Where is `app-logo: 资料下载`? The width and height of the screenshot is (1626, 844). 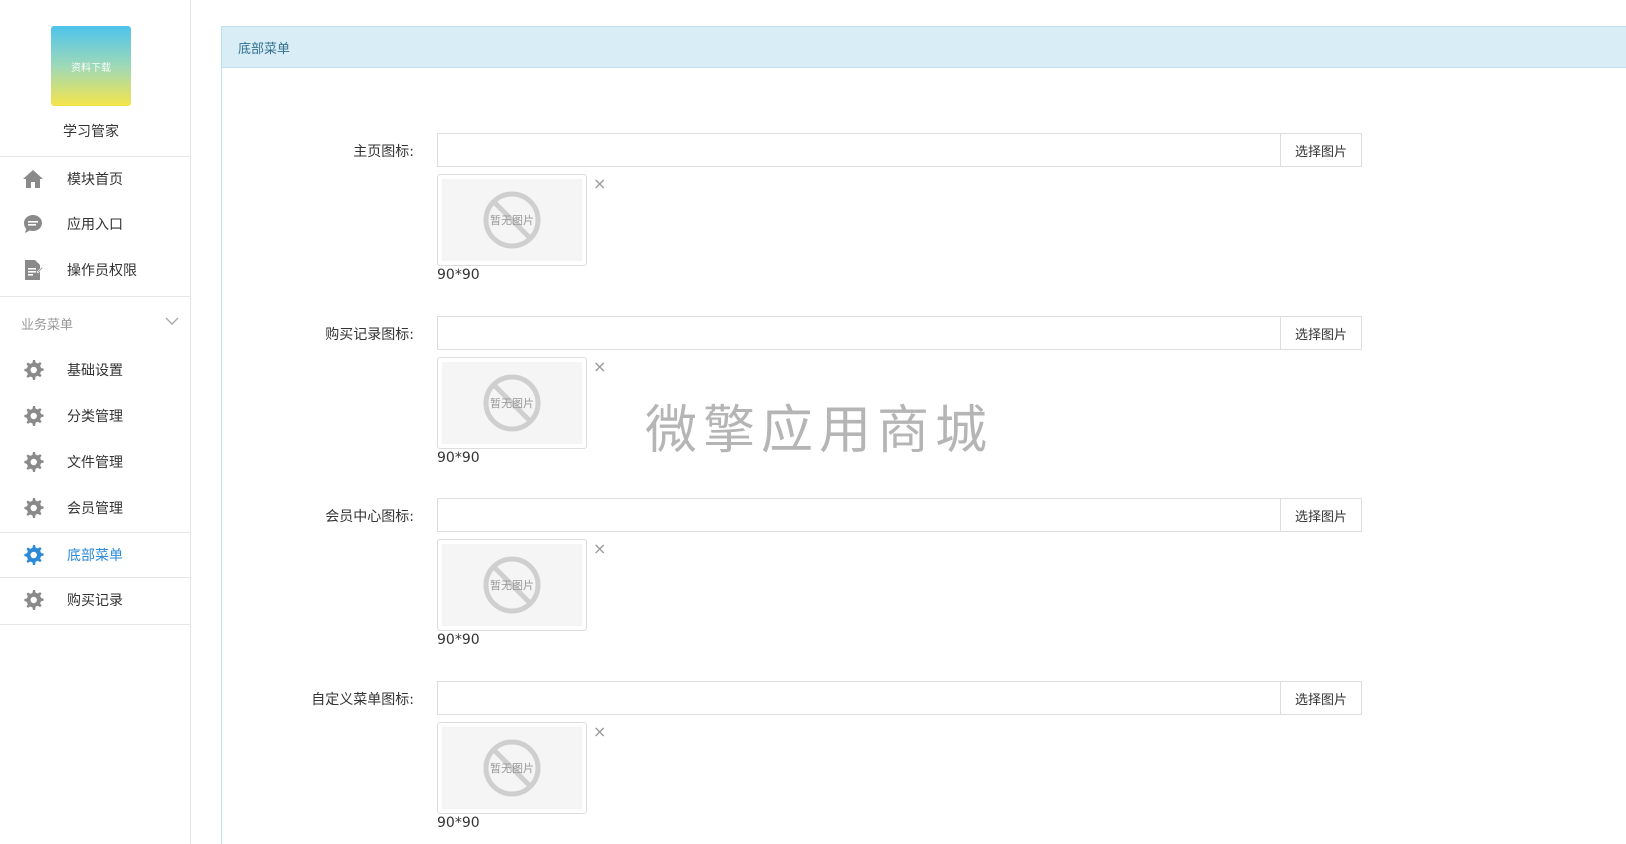 app-logo: 资料下载 is located at coordinates (91, 66).